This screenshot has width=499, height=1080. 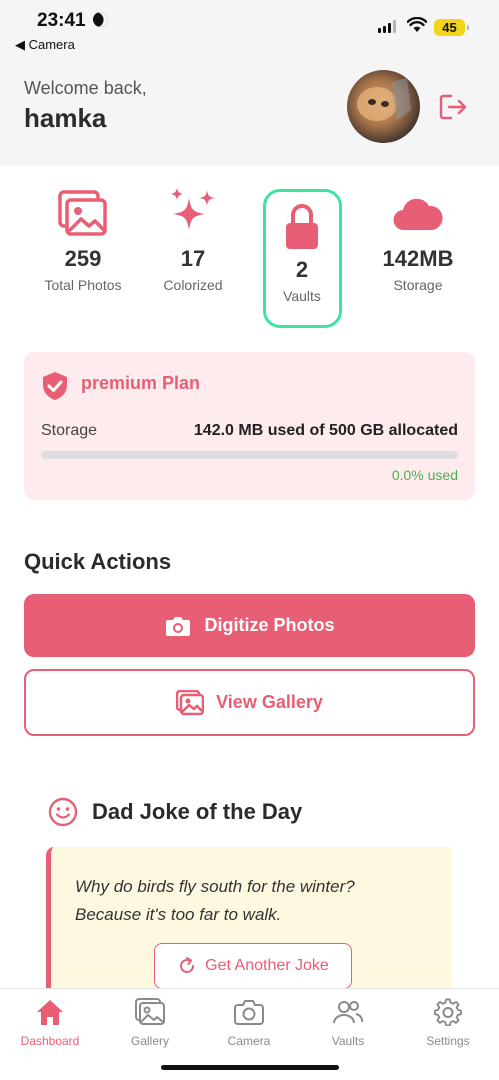 What do you see at coordinates (55, 386) in the screenshot?
I see `shield-check-icon` at bounding box center [55, 386].